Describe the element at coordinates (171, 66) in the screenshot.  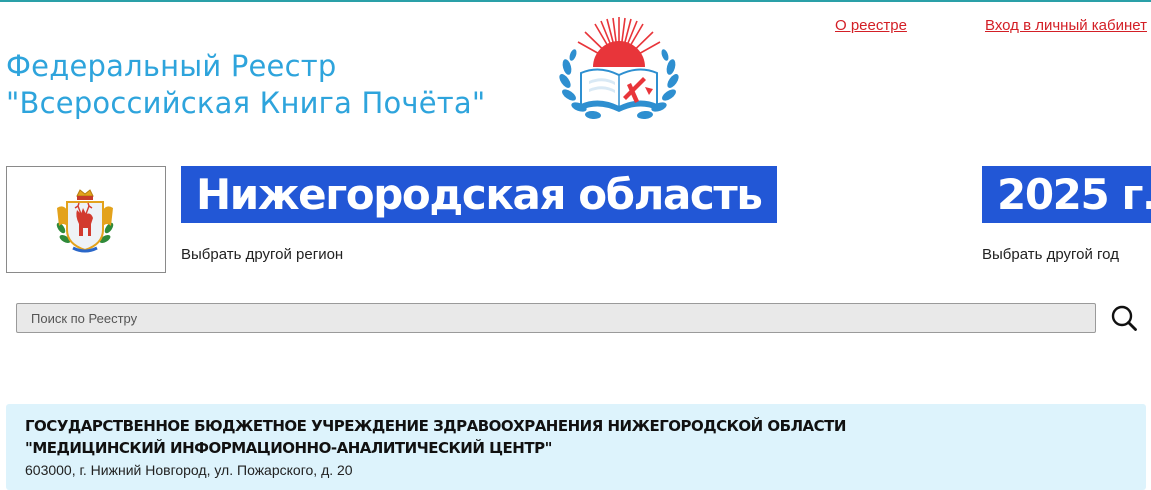
I see `site-title-line-1: Федеральный Реестр` at that location.